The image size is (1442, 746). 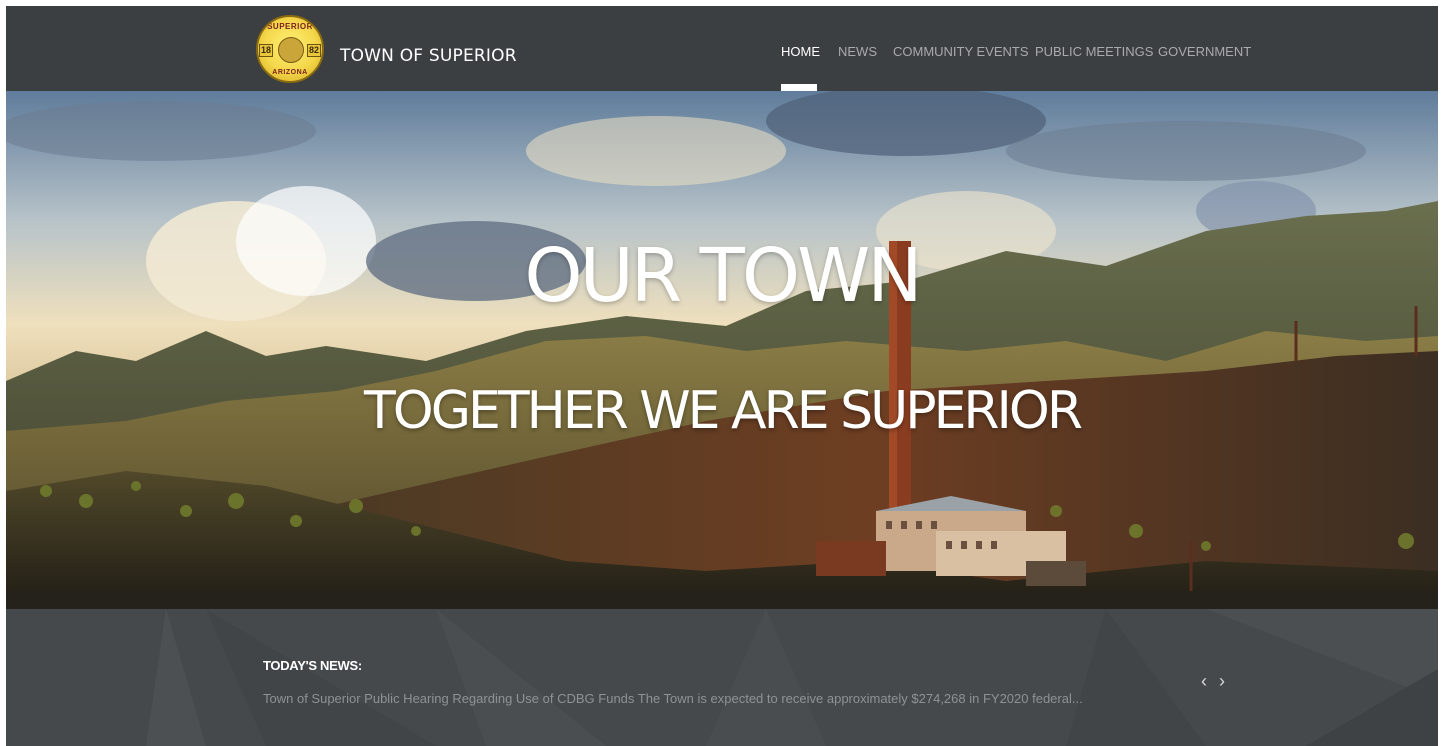 What do you see at coordinates (800, 51) in the screenshot?
I see `nav-item-home: HOME` at bounding box center [800, 51].